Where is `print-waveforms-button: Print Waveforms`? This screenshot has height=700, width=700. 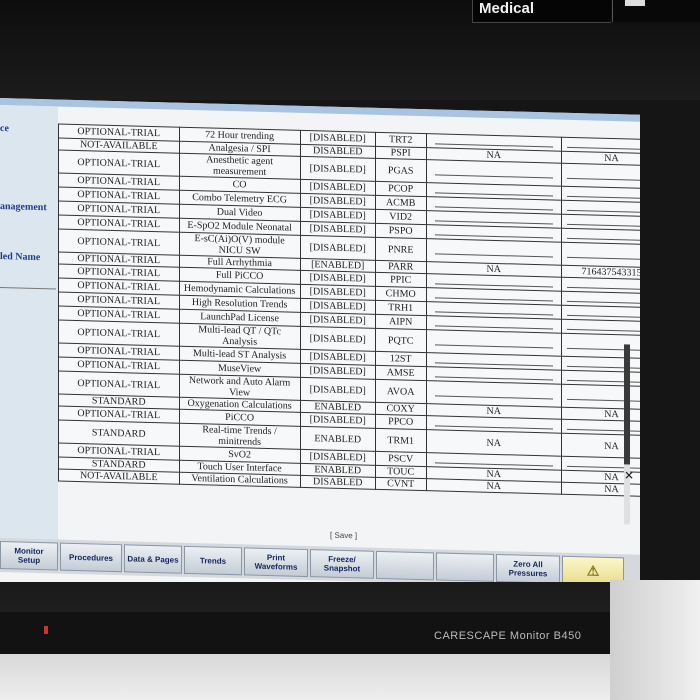 print-waveforms-button: Print Waveforms is located at coordinates (276, 562).